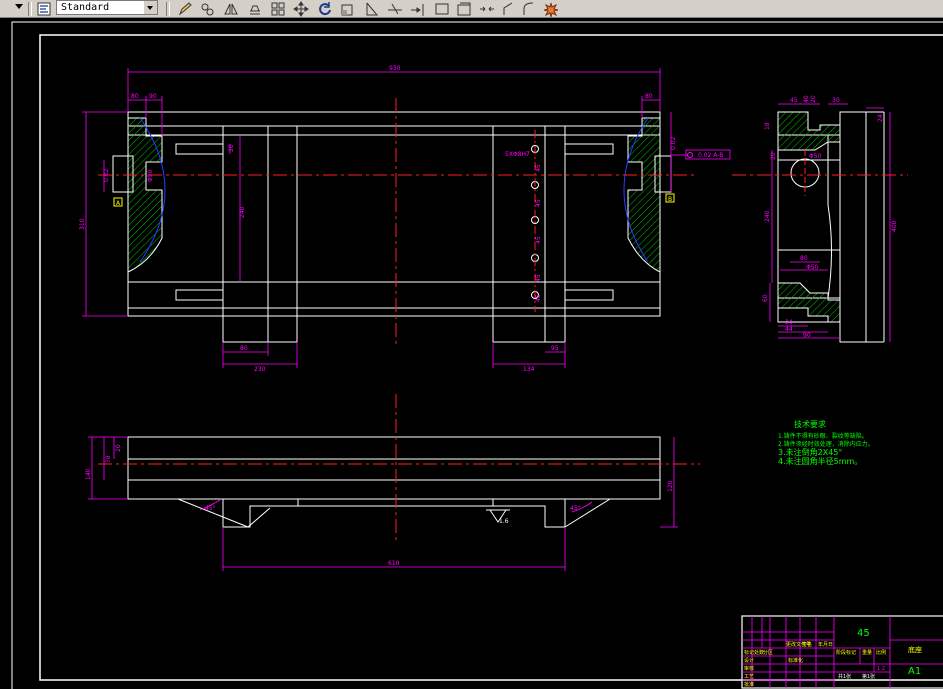  I want to click on tech-notes-title: 技术要求, so click(810, 424).